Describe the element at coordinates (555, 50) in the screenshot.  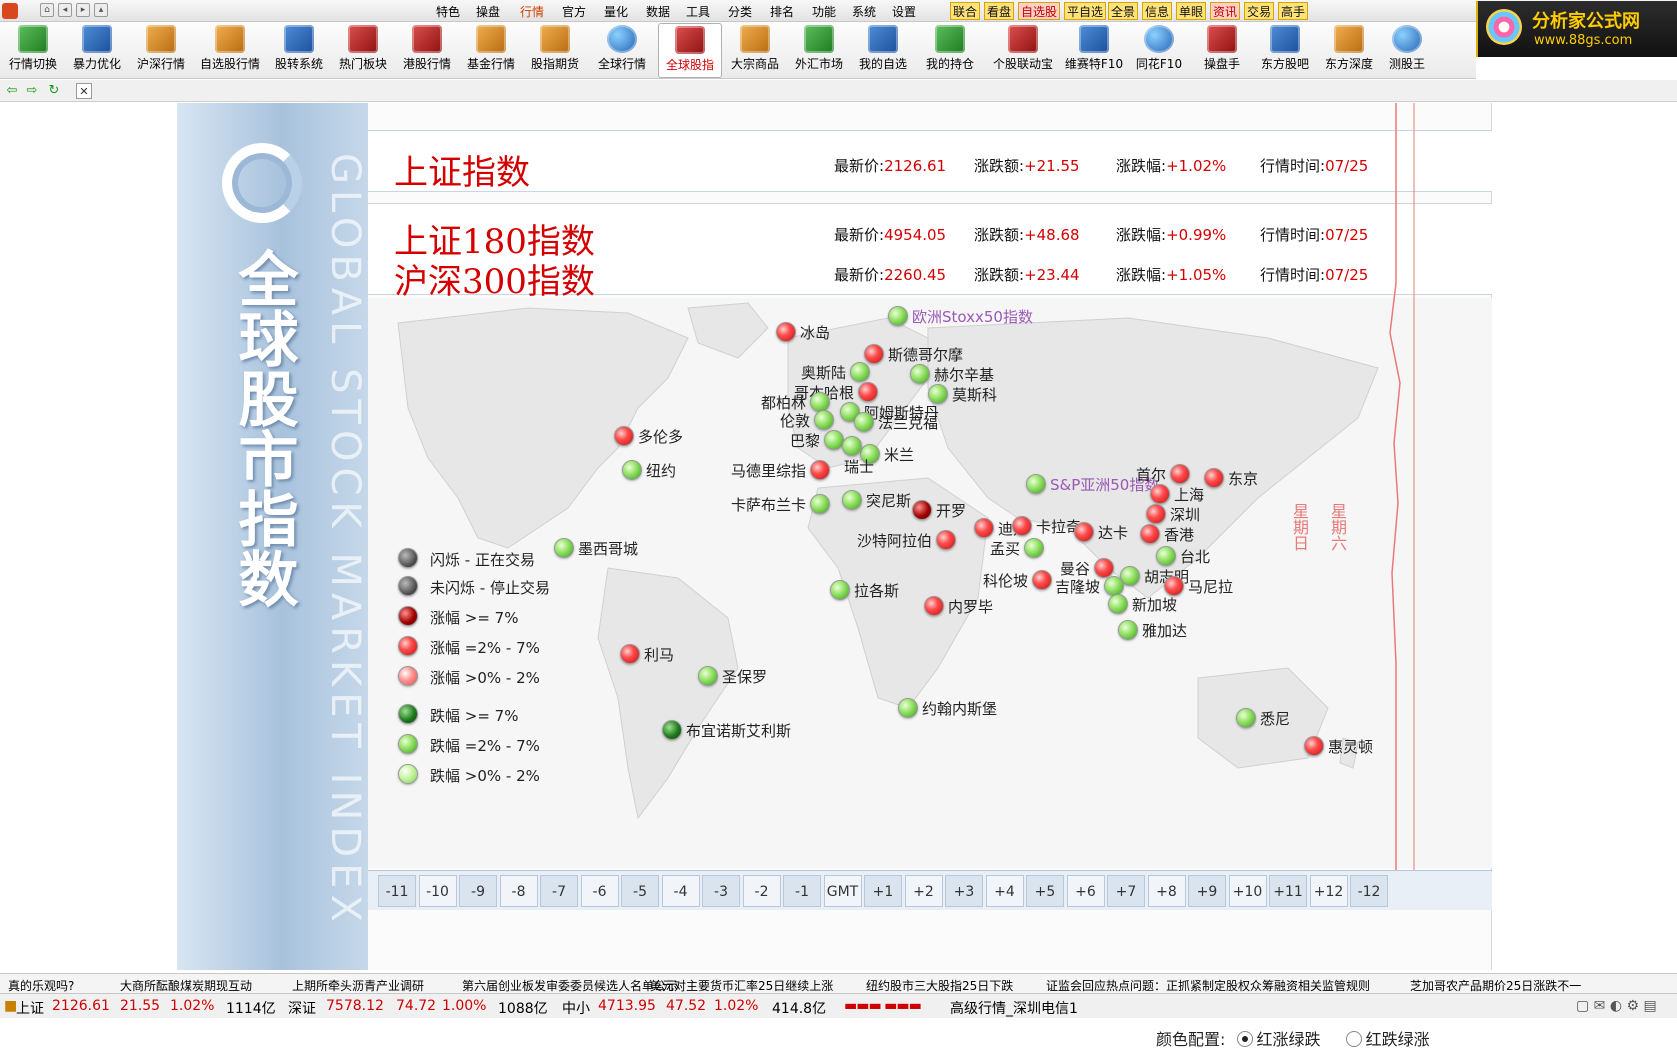
I see `toolbar-button: 股指期货` at that location.